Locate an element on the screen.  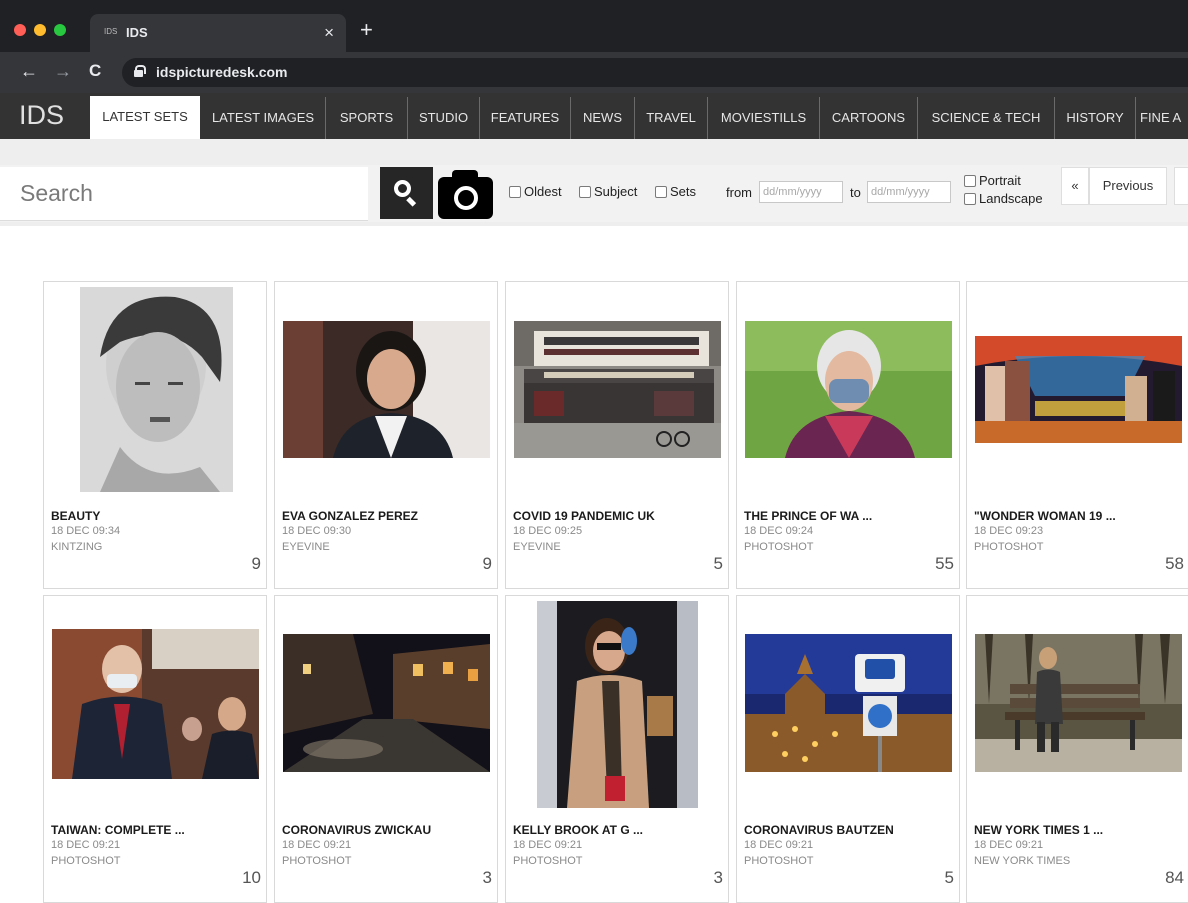
set-date: 18 DEC 09:30 is located at coordinates (317, 531).